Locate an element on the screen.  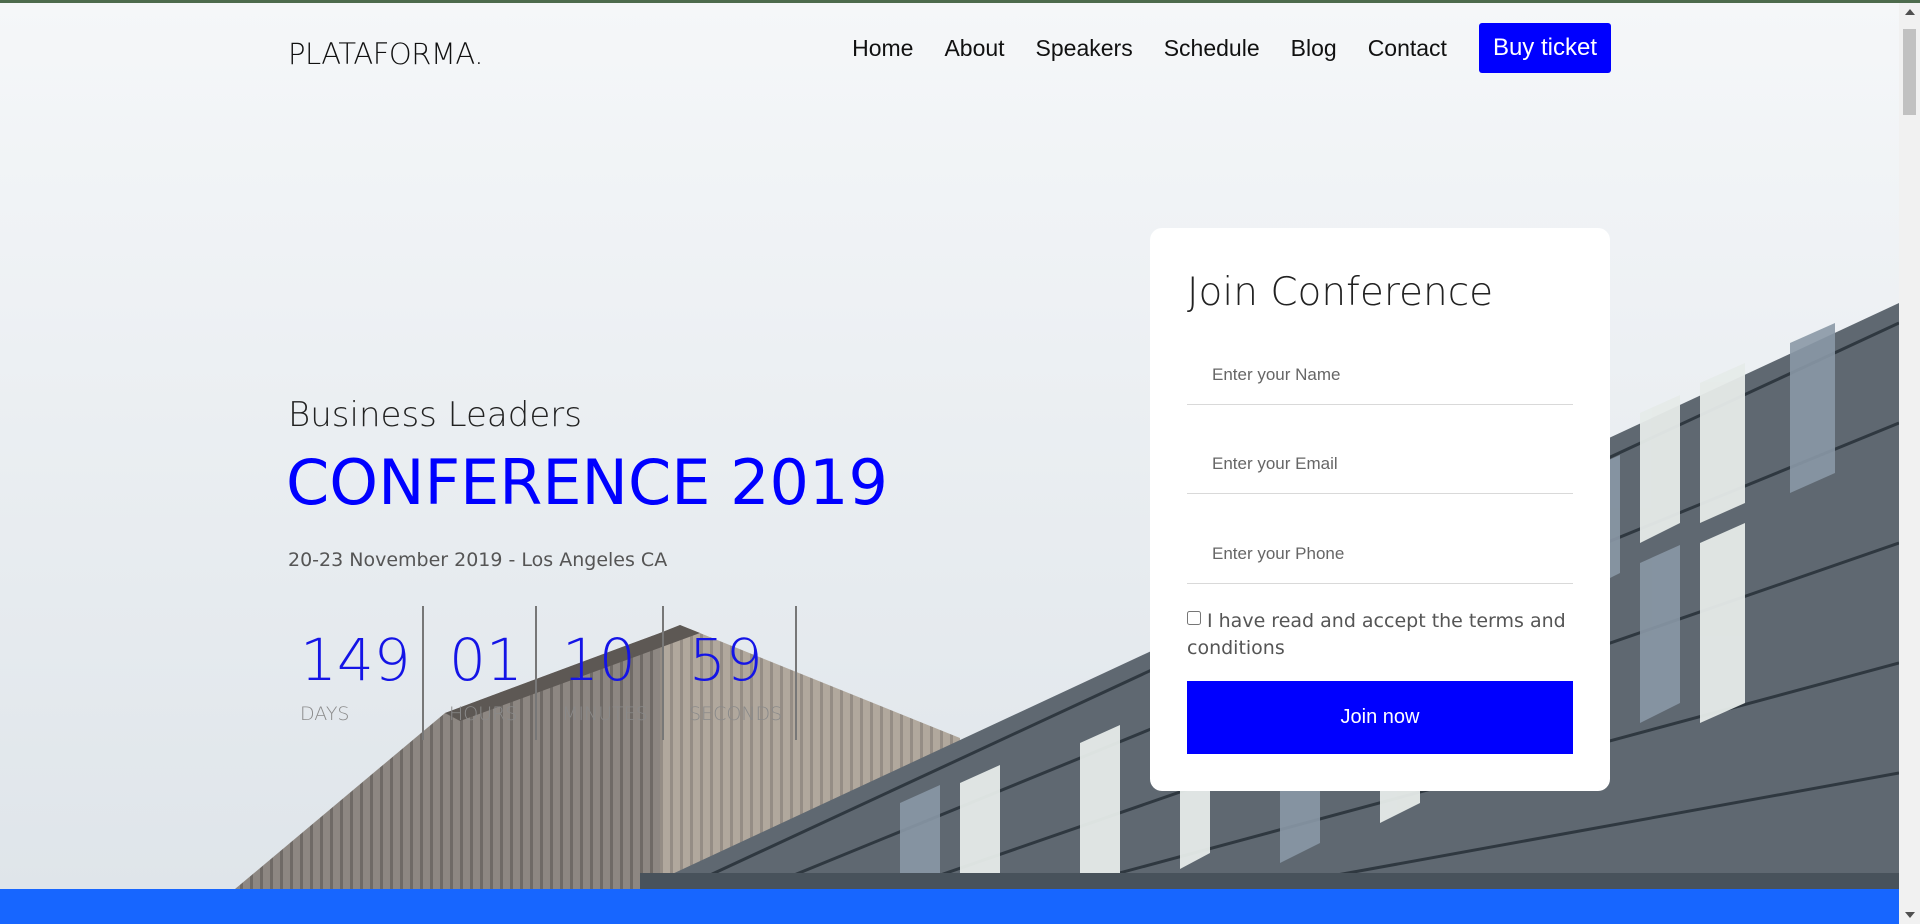
countdown-days-value: 149 is located at coordinates (355, 660).